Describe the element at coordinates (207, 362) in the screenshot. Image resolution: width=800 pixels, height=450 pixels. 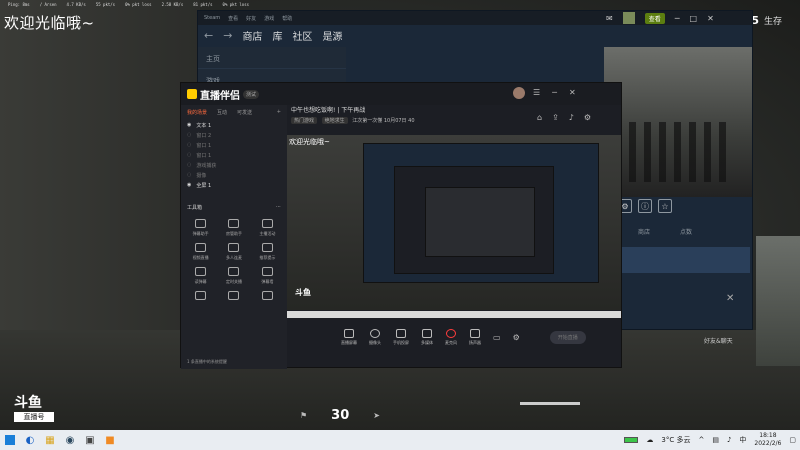
I see `system-notice: 1 条直播中的系统提醒` at that location.